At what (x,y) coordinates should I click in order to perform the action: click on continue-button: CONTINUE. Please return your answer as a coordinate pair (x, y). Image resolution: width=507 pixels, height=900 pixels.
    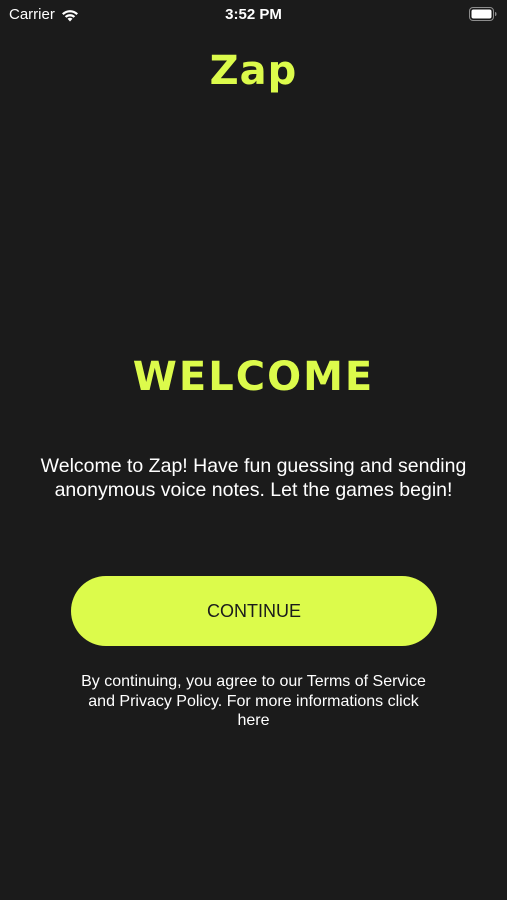
    Looking at the image, I should click on (254, 611).